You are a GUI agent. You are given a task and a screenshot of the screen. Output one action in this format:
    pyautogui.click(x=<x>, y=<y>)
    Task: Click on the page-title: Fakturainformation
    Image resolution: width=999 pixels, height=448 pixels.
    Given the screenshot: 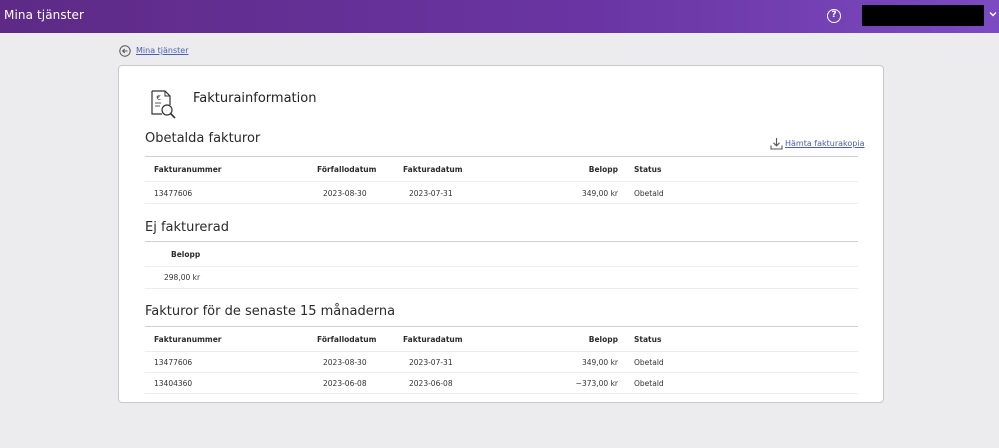 What is the action you would take?
    pyautogui.click(x=255, y=98)
    